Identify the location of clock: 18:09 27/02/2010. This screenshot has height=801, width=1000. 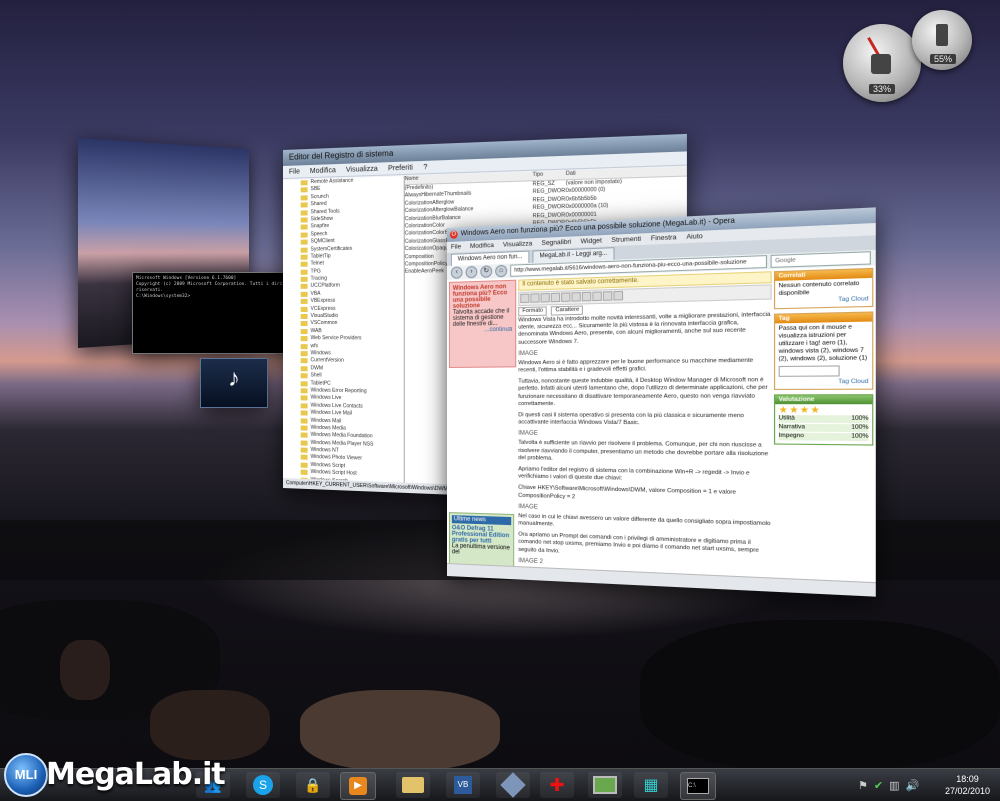
(967, 785).